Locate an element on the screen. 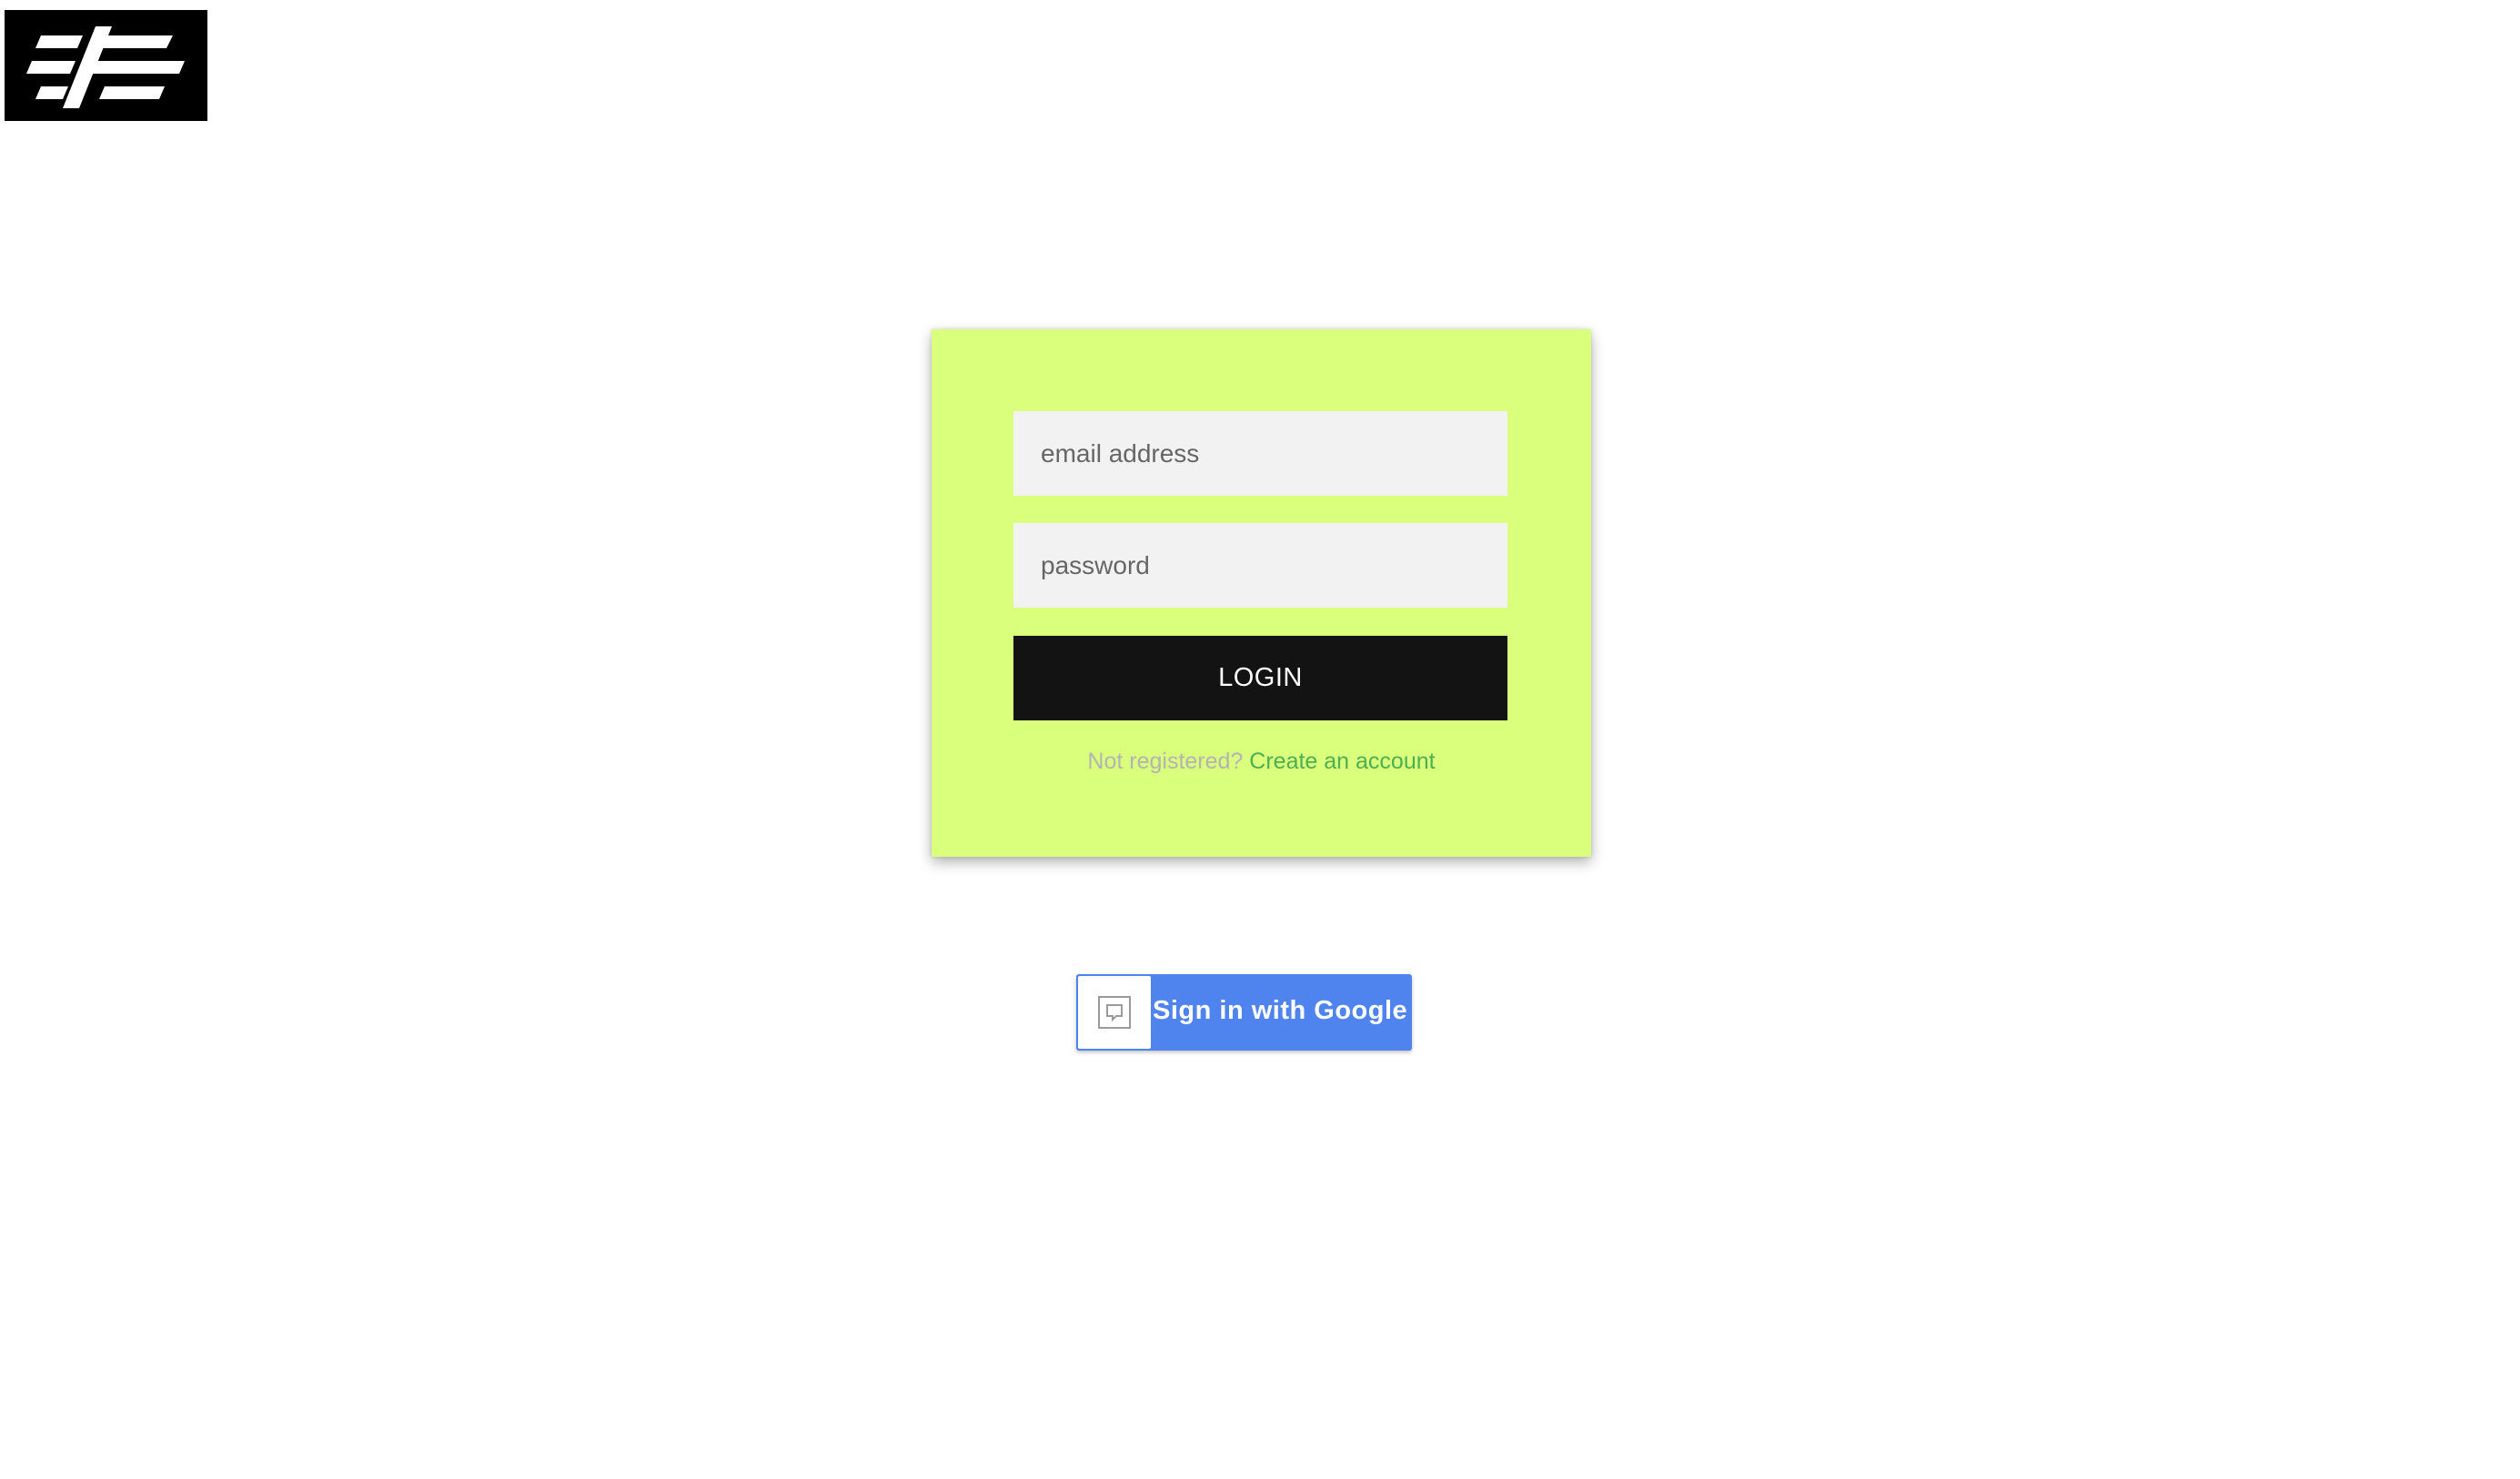 This screenshot has height=1479, width=2520. register-prompt-line: Not registered? Create an account is located at coordinates (1262, 761).